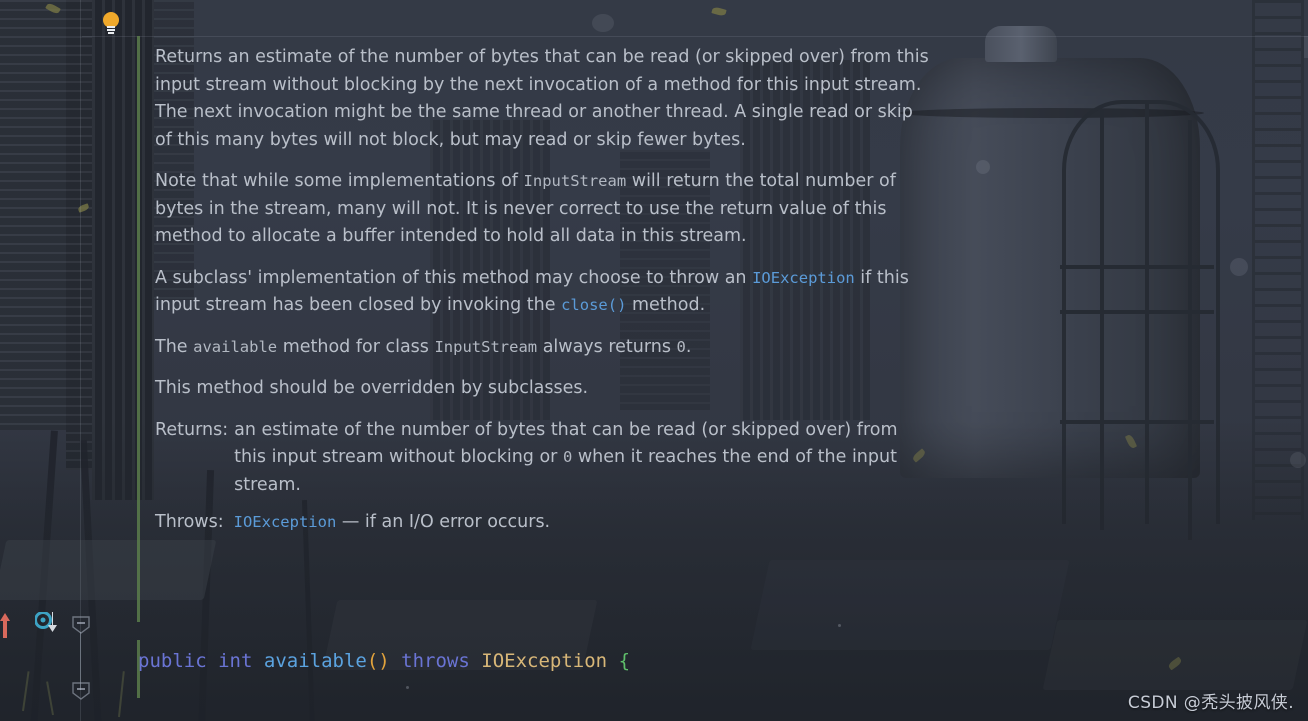 The width and height of the screenshot is (1308, 721). Describe the element at coordinates (111, 24) in the screenshot. I see `lightbulb-icon` at that location.